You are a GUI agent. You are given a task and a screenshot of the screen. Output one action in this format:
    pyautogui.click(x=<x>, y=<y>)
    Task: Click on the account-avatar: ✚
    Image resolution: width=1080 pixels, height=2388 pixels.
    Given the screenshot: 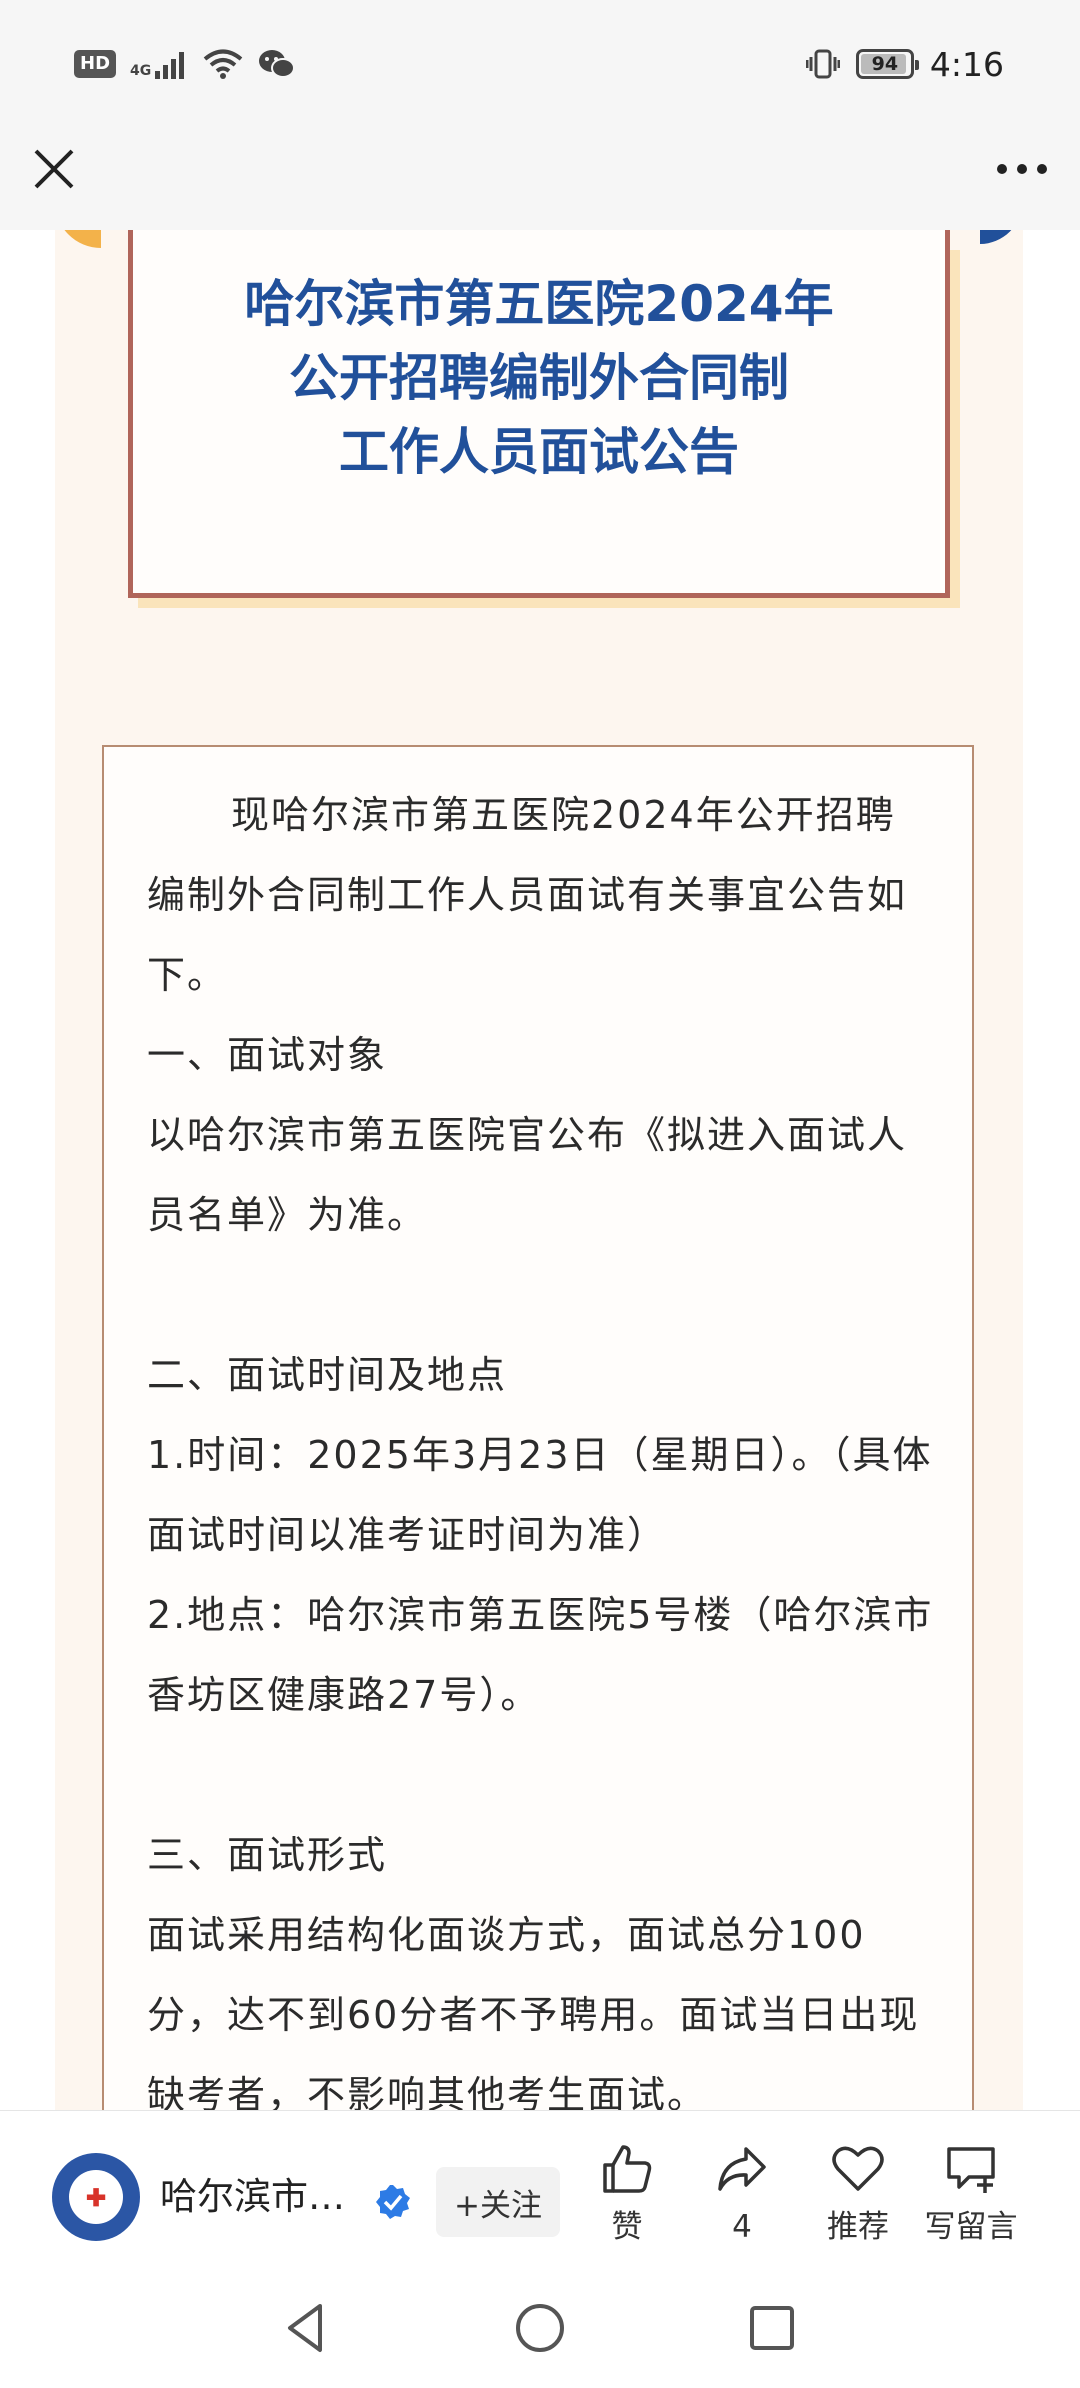 What is the action you would take?
    pyautogui.click(x=96, y=2197)
    